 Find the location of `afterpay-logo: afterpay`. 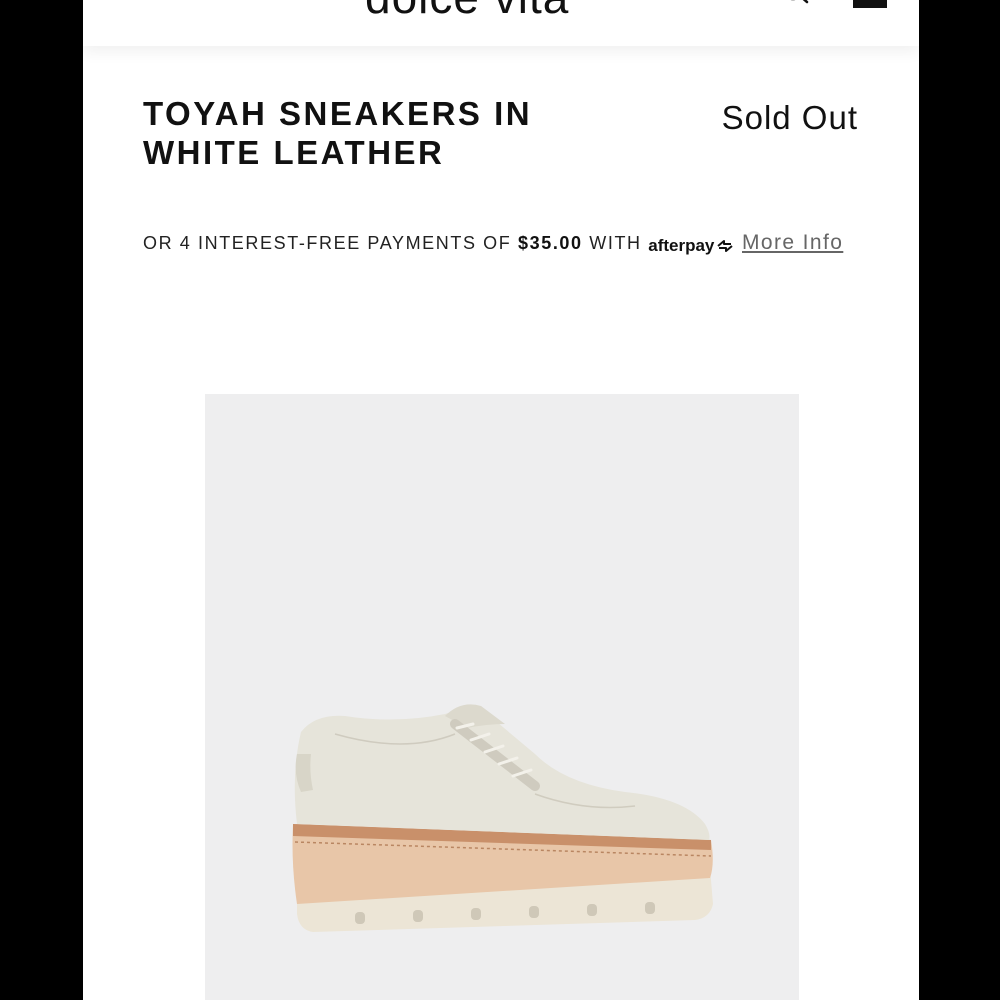

afterpay-logo: afterpay is located at coordinates (691, 245).